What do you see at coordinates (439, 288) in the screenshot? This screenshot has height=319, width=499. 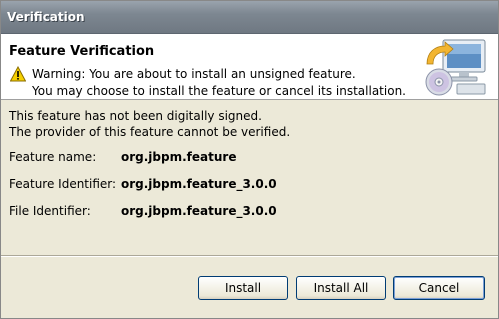 I see `cancel-button: Cancel` at bounding box center [439, 288].